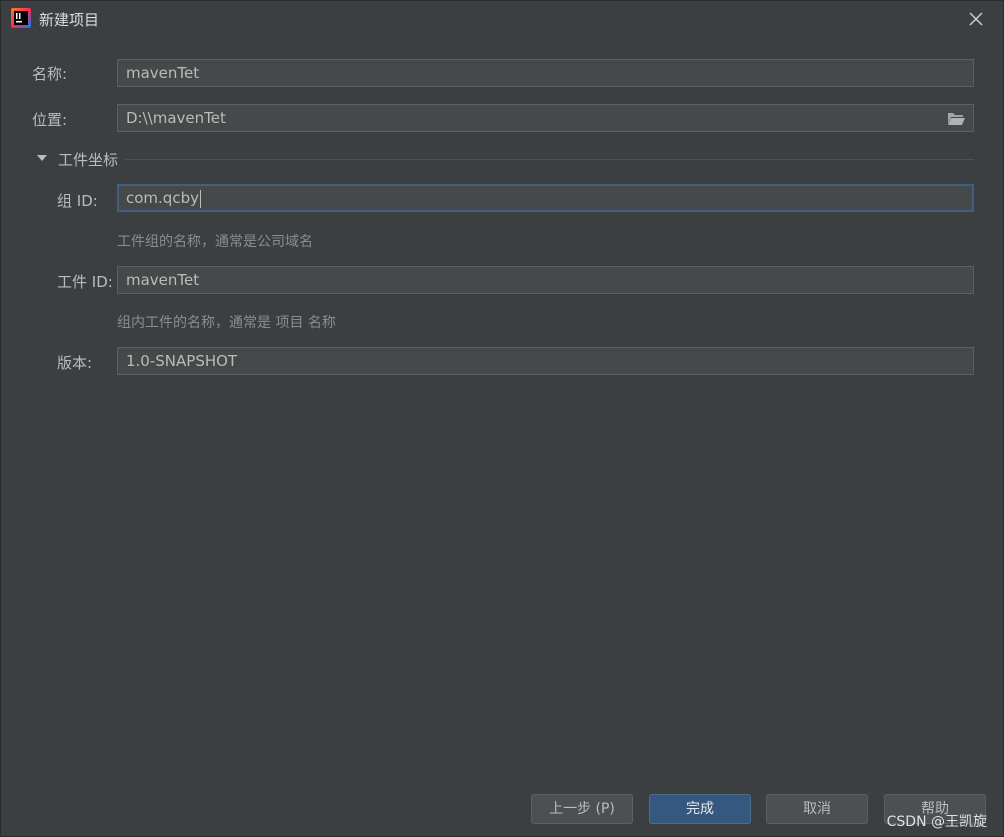 This screenshot has height=837, width=1004. Describe the element at coordinates (50, 120) in the screenshot. I see `location-label: 位置:` at that location.